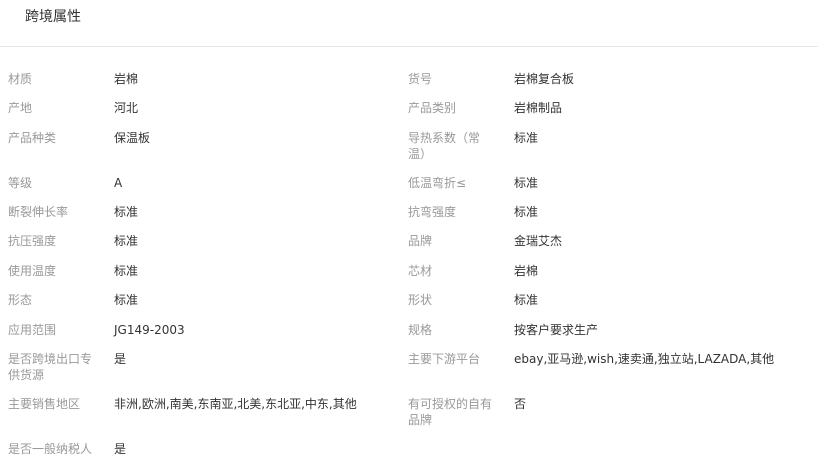 The height and width of the screenshot is (467, 818). Describe the element at coordinates (520, 404) in the screenshot. I see `attr-value-licensable-own-brand: 否` at that location.